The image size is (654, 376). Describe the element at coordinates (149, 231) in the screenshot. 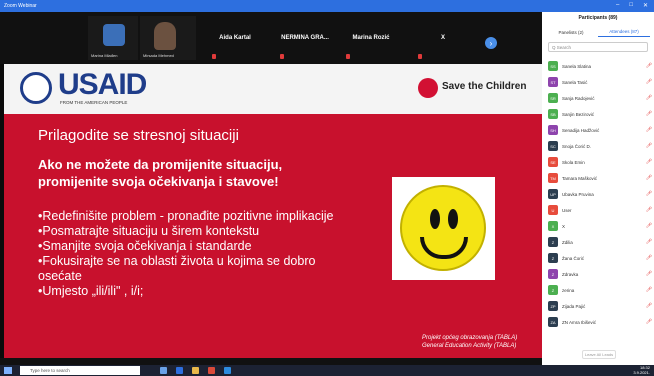

I see `bullet-item: •Posmatrajte situaciju u širem kontekstu` at that location.